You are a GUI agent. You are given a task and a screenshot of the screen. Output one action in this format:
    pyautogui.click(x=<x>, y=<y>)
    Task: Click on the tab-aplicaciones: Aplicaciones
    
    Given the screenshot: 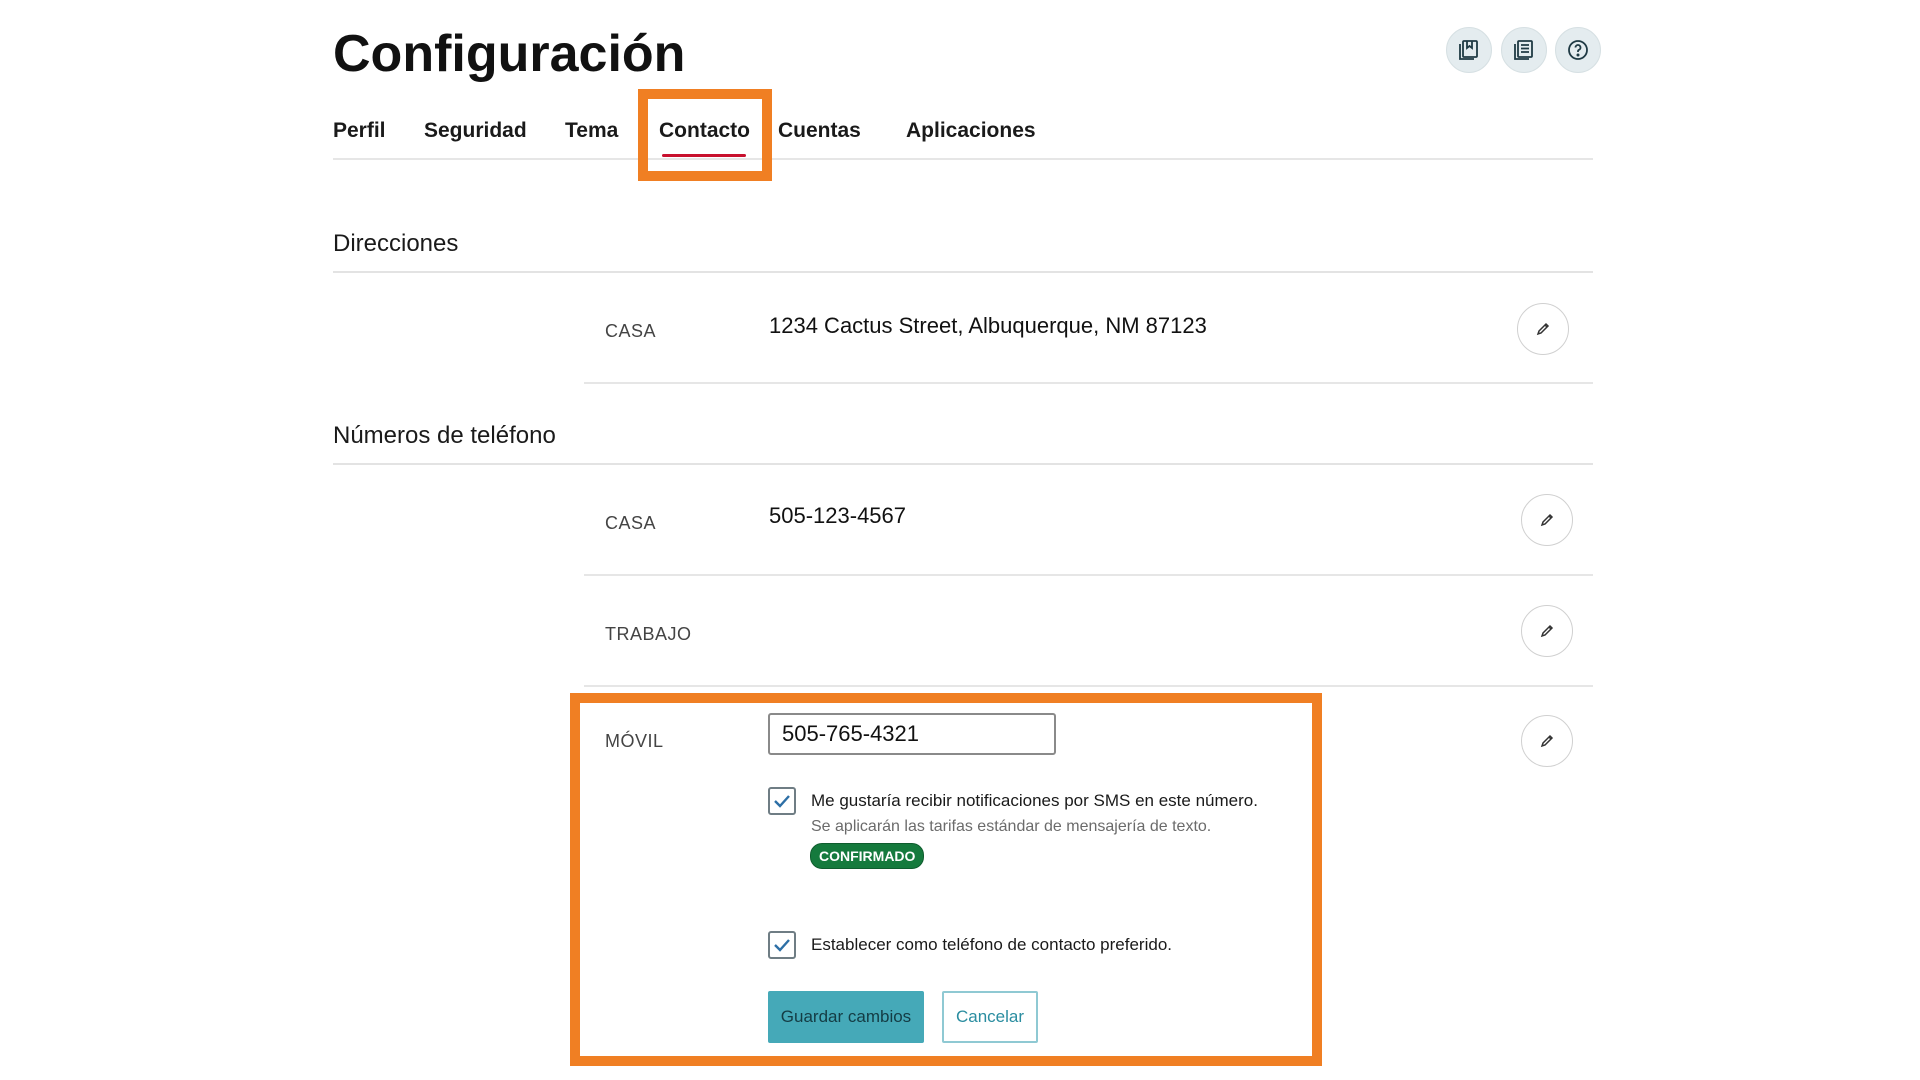 What is the action you would take?
    pyautogui.click(x=971, y=131)
    